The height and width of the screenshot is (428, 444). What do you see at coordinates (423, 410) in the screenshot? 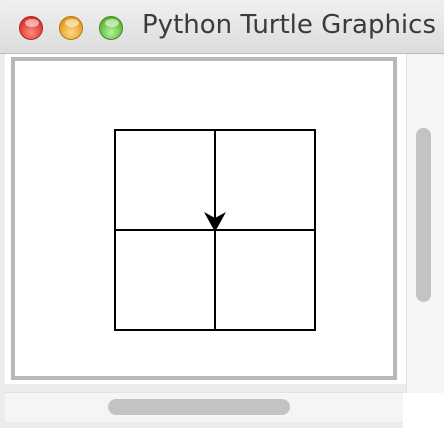
I see `scrollbar-corner` at bounding box center [423, 410].